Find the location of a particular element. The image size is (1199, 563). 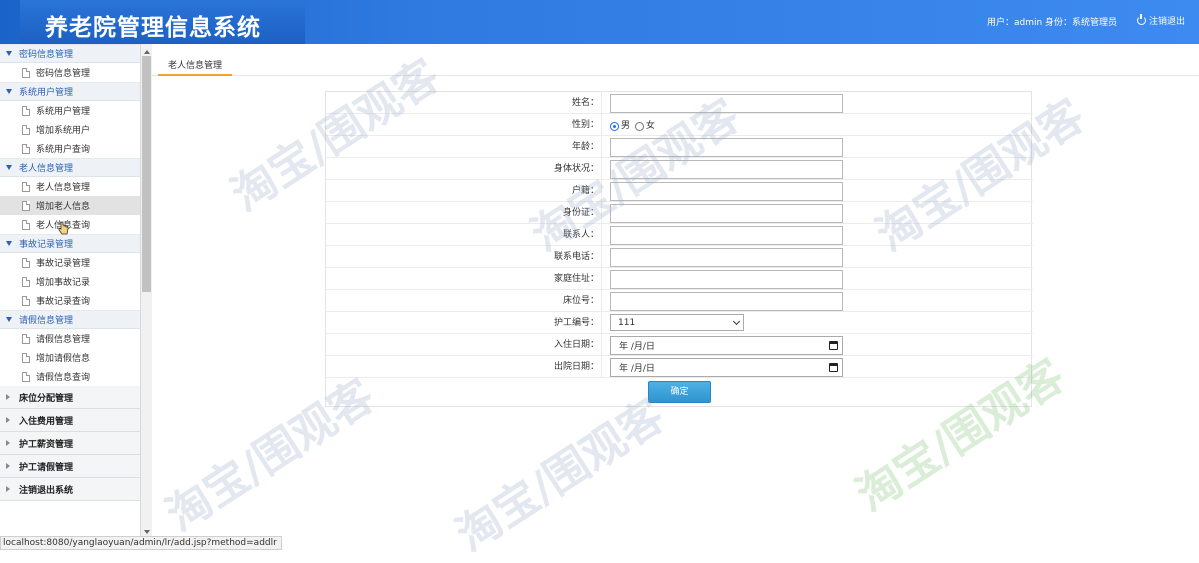

sidebar-group-leave: 请假信息管理 is located at coordinates (70, 319).